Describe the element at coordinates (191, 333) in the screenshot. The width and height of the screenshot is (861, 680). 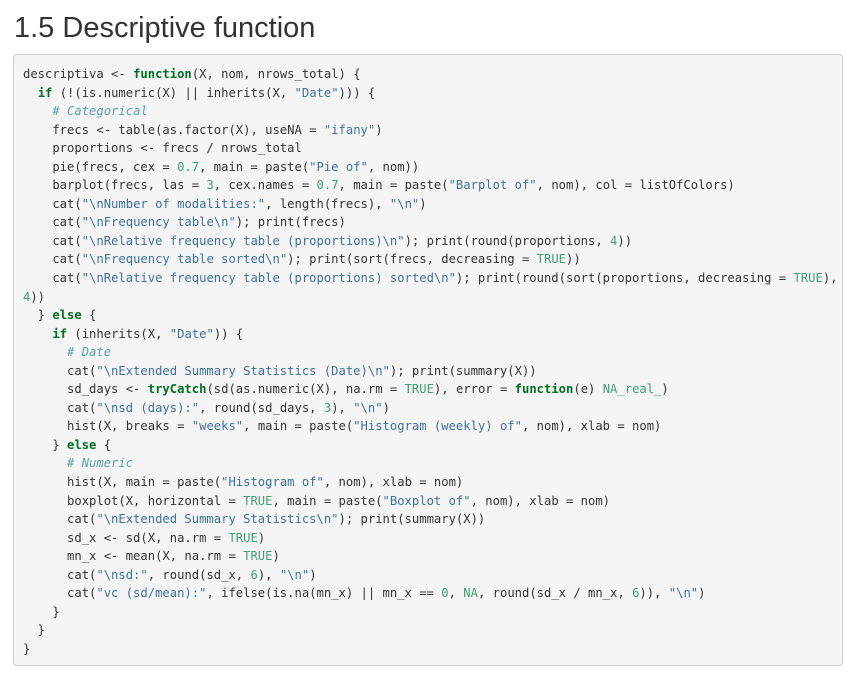
I see `string-token: "Date"` at that location.